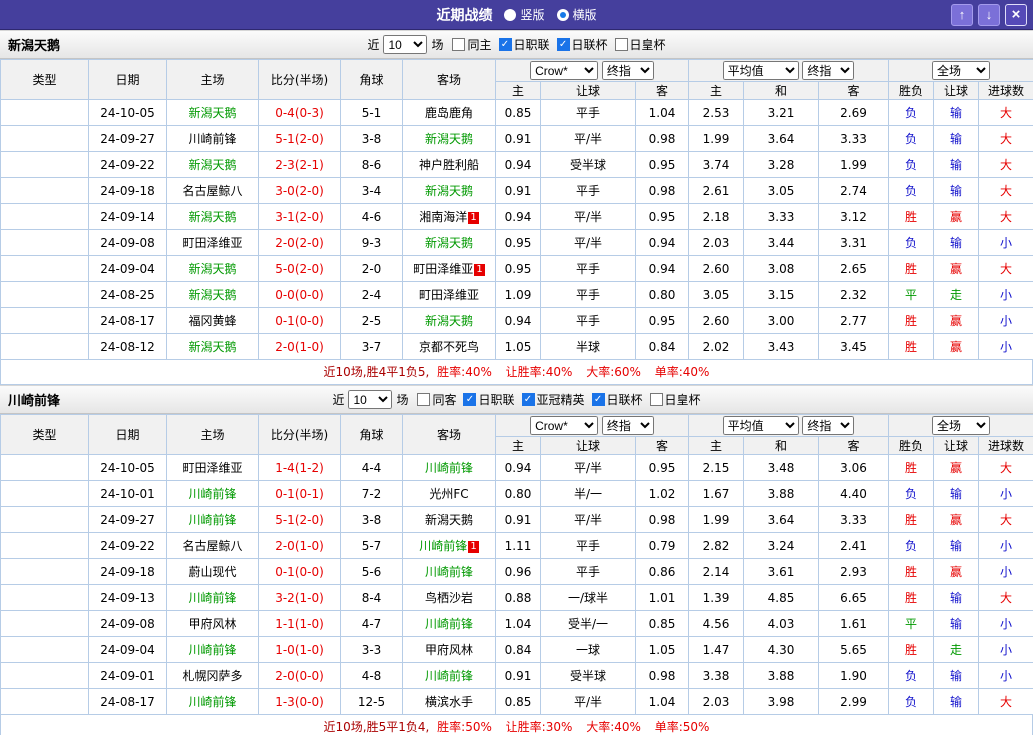 The height and width of the screenshot is (735, 1033). What do you see at coordinates (299, 242) in the screenshot?
I see `score-cell: 2-0(2-0)` at bounding box center [299, 242].